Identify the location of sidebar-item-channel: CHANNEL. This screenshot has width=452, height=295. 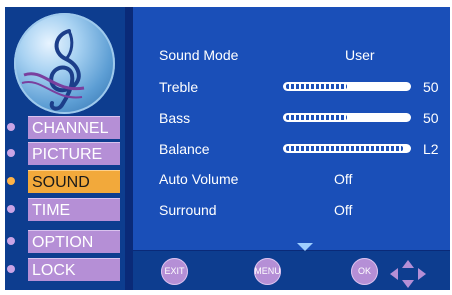
(64, 127).